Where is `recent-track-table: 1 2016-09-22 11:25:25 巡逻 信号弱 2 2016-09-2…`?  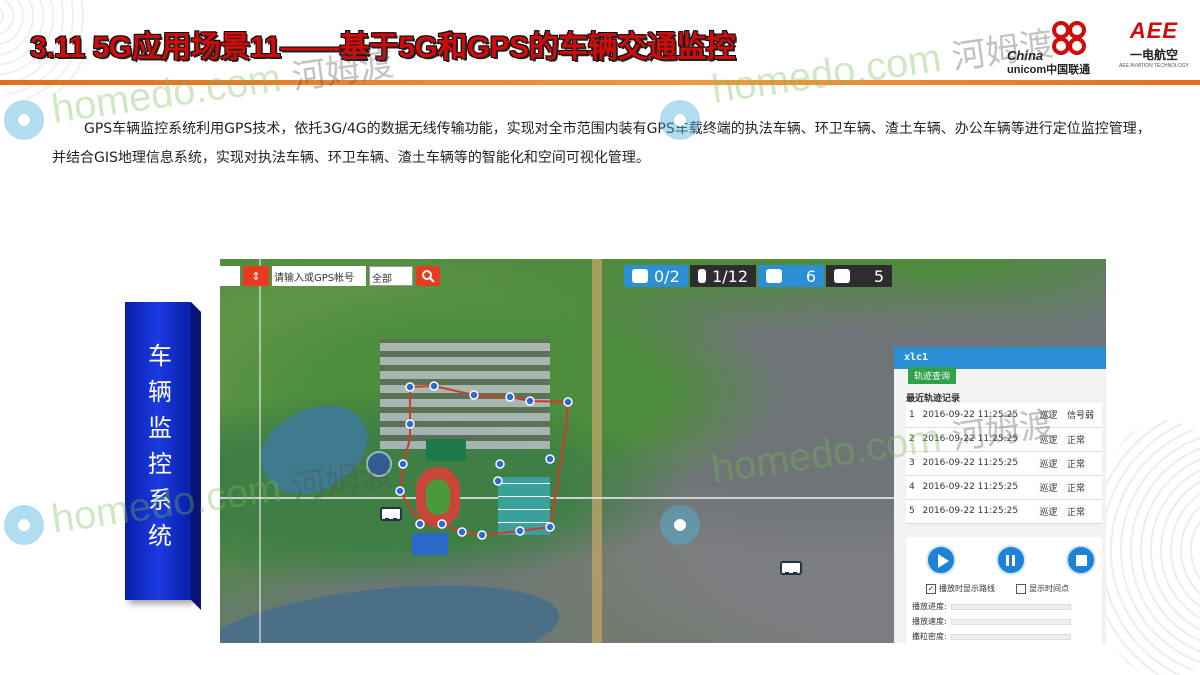 recent-track-table: 1 2016-09-22 11:25:25 巡逻 信号弱 2 2016-09-2… is located at coordinates (1004, 463).